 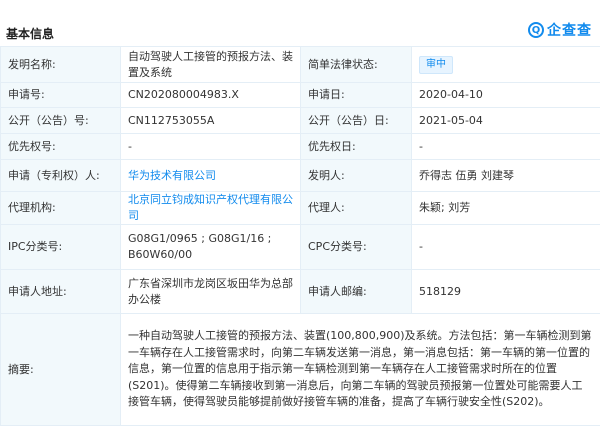 What do you see at coordinates (356, 208) in the screenshot?
I see `agent-label: 代理人:` at bounding box center [356, 208].